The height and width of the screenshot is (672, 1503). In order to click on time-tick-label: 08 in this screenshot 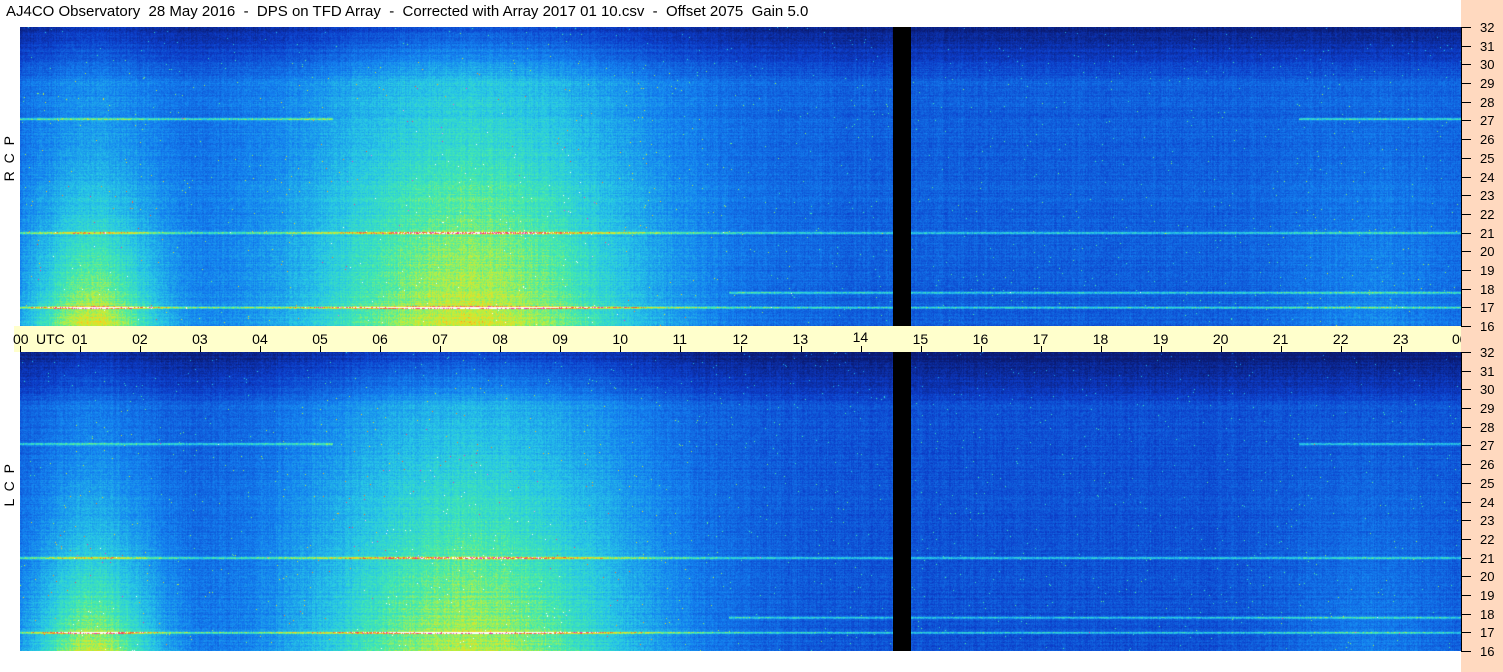, I will do `click(500, 339)`.